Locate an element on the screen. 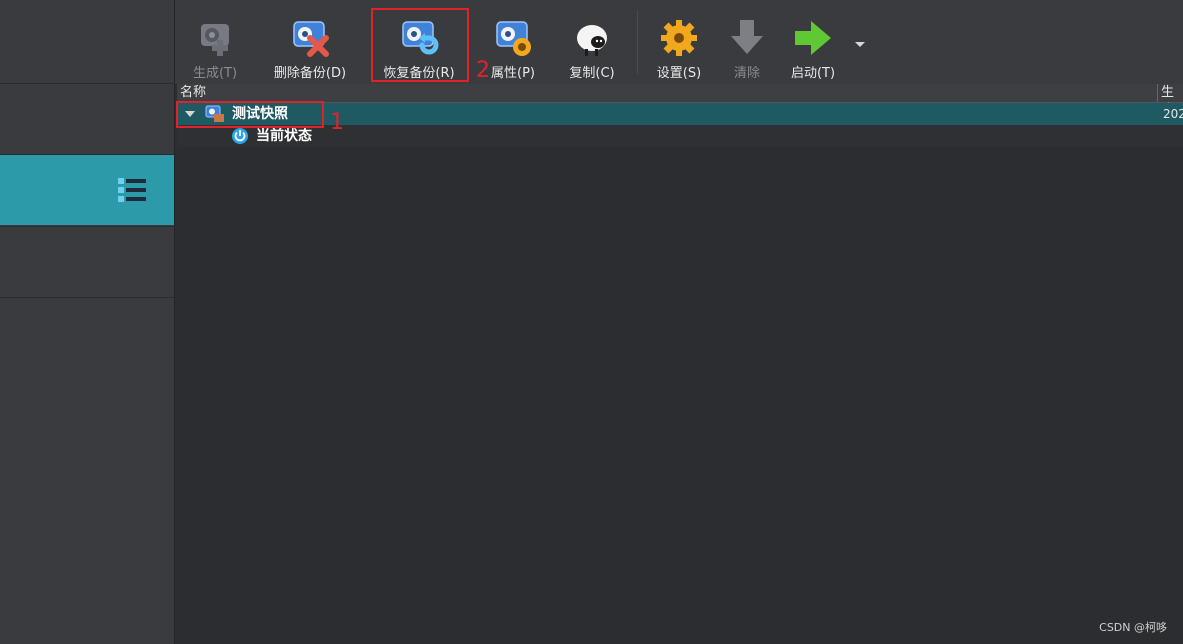 The image size is (1183, 644). take-snapshot-button: 生成(T) is located at coordinates (215, 44).